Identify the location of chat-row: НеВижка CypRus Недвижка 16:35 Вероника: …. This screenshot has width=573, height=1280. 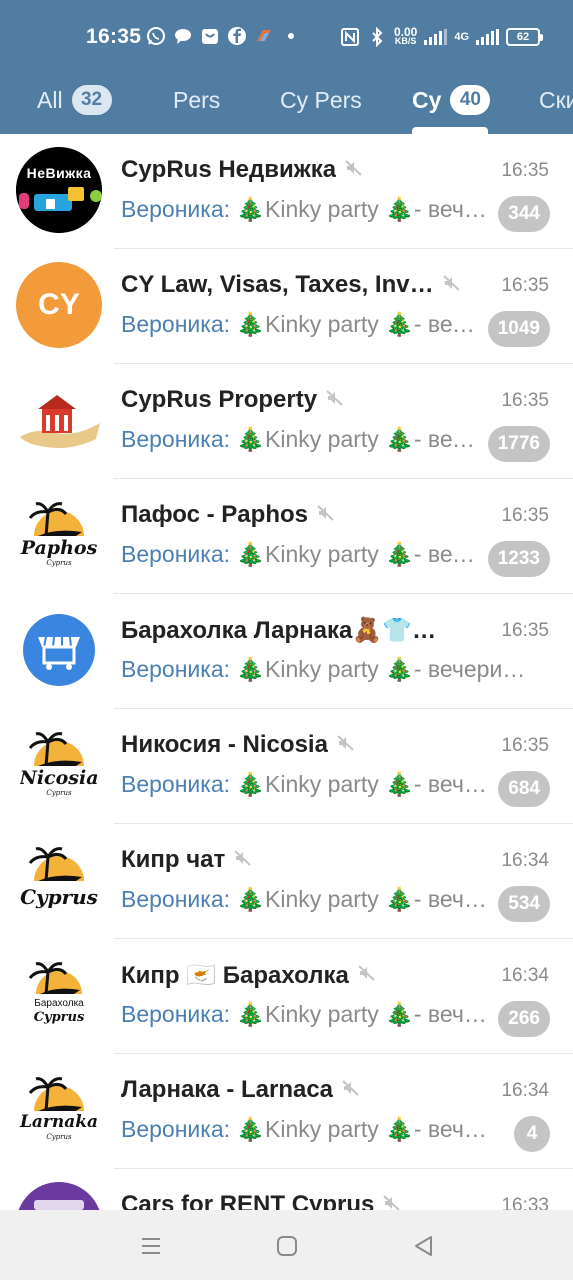
(286, 191).